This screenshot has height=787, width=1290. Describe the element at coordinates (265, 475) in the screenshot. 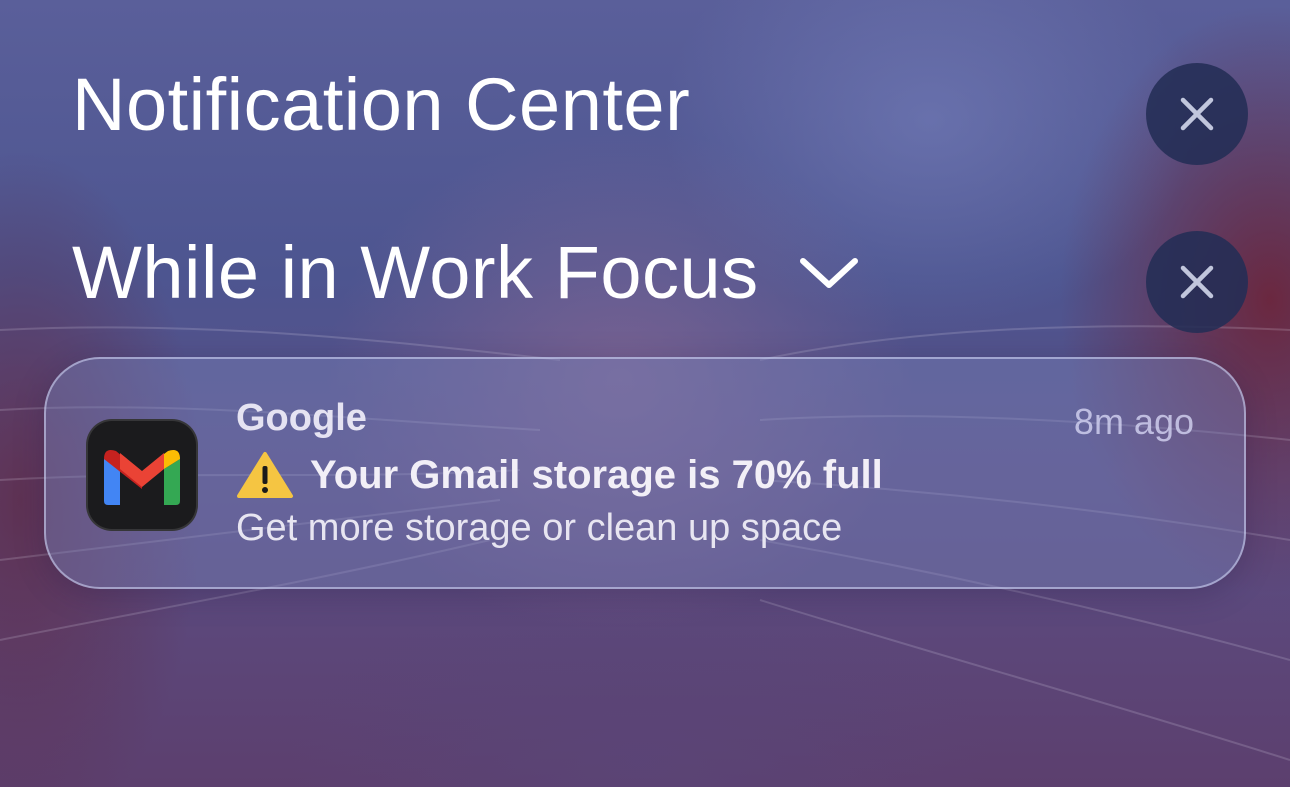

I see `warning-icon` at that location.